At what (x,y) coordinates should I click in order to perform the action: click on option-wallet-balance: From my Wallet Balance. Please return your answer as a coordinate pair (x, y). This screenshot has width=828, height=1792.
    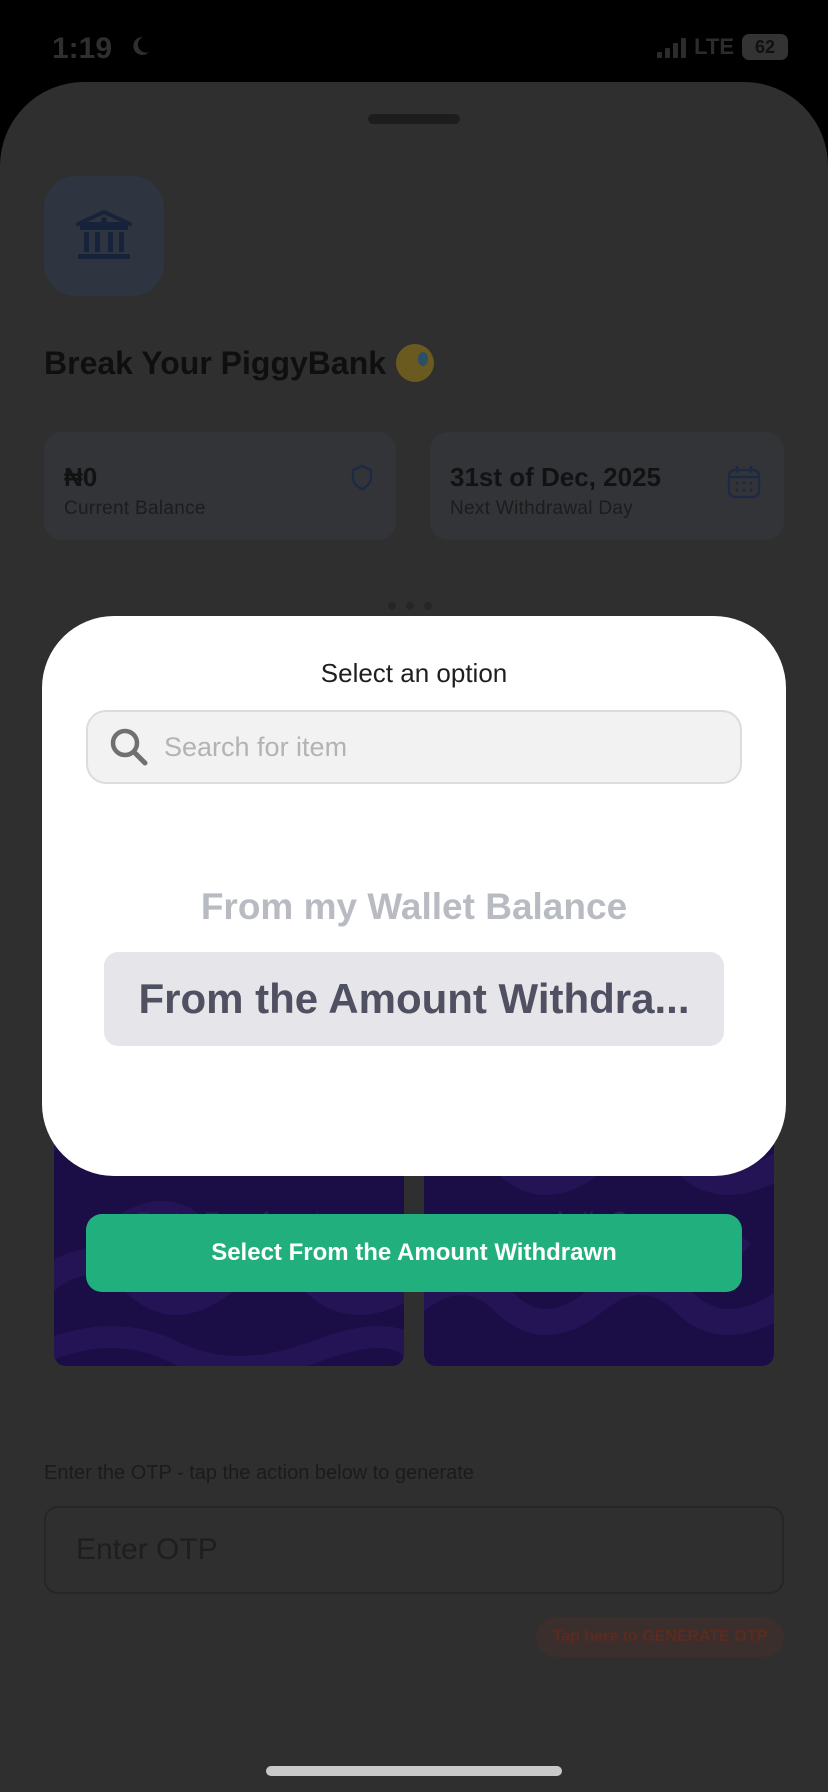
    Looking at the image, I should click on (414, 907).